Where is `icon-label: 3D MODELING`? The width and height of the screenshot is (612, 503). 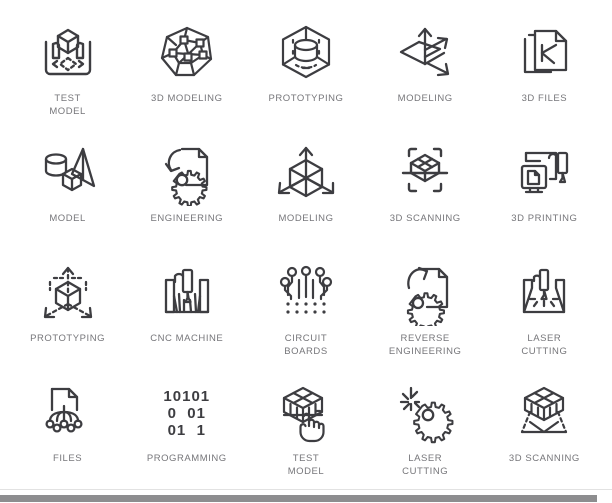
icon-label: 3D MODELING is located at coordinates (187, 98).